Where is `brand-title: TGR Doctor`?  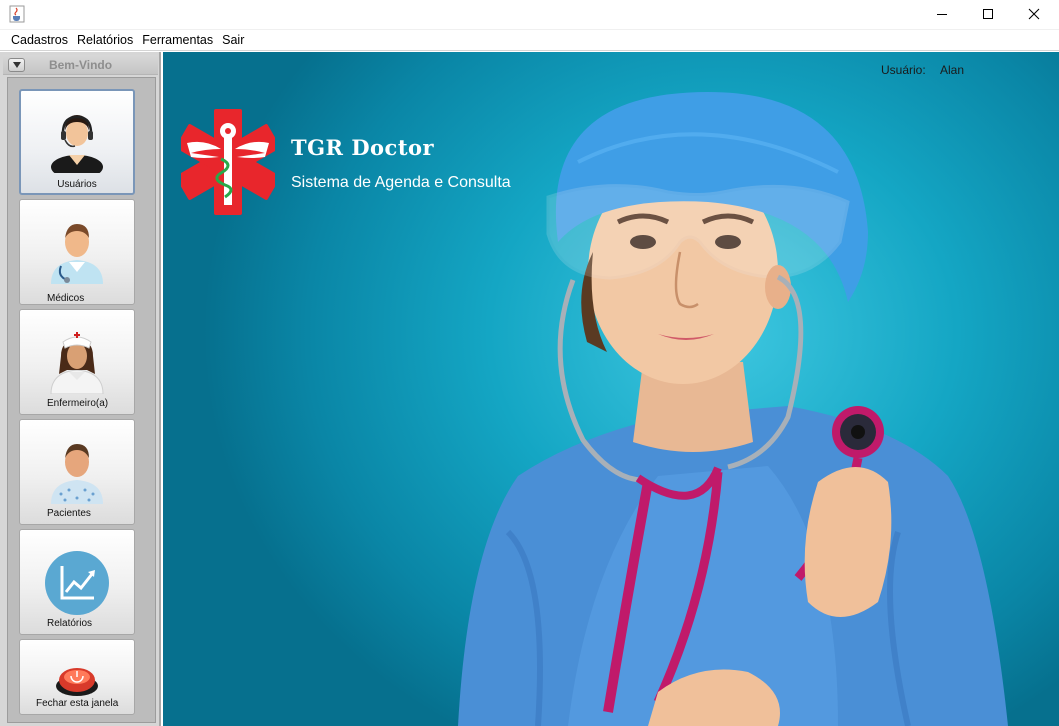 brand-title: TGR Doctor is located at coordinates (363, 147).